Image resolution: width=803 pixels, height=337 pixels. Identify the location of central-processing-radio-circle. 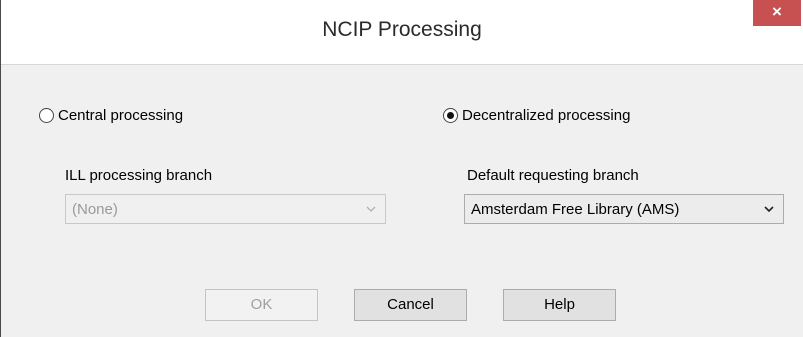
(46, 115).